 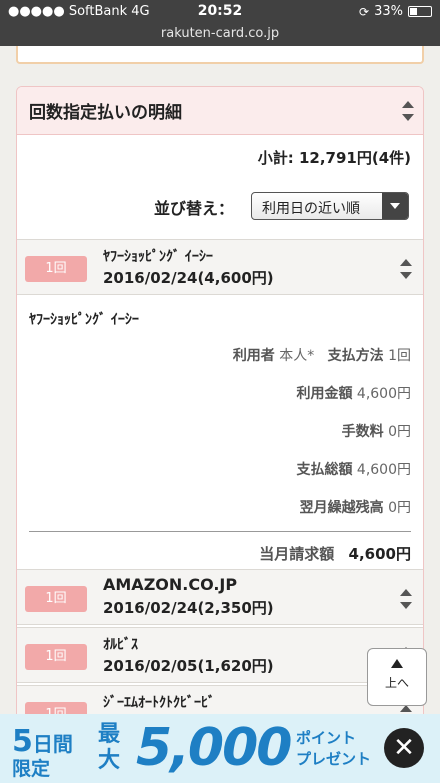 I want to click on sort-label: 並び替え：, so click(x=194, y=208).